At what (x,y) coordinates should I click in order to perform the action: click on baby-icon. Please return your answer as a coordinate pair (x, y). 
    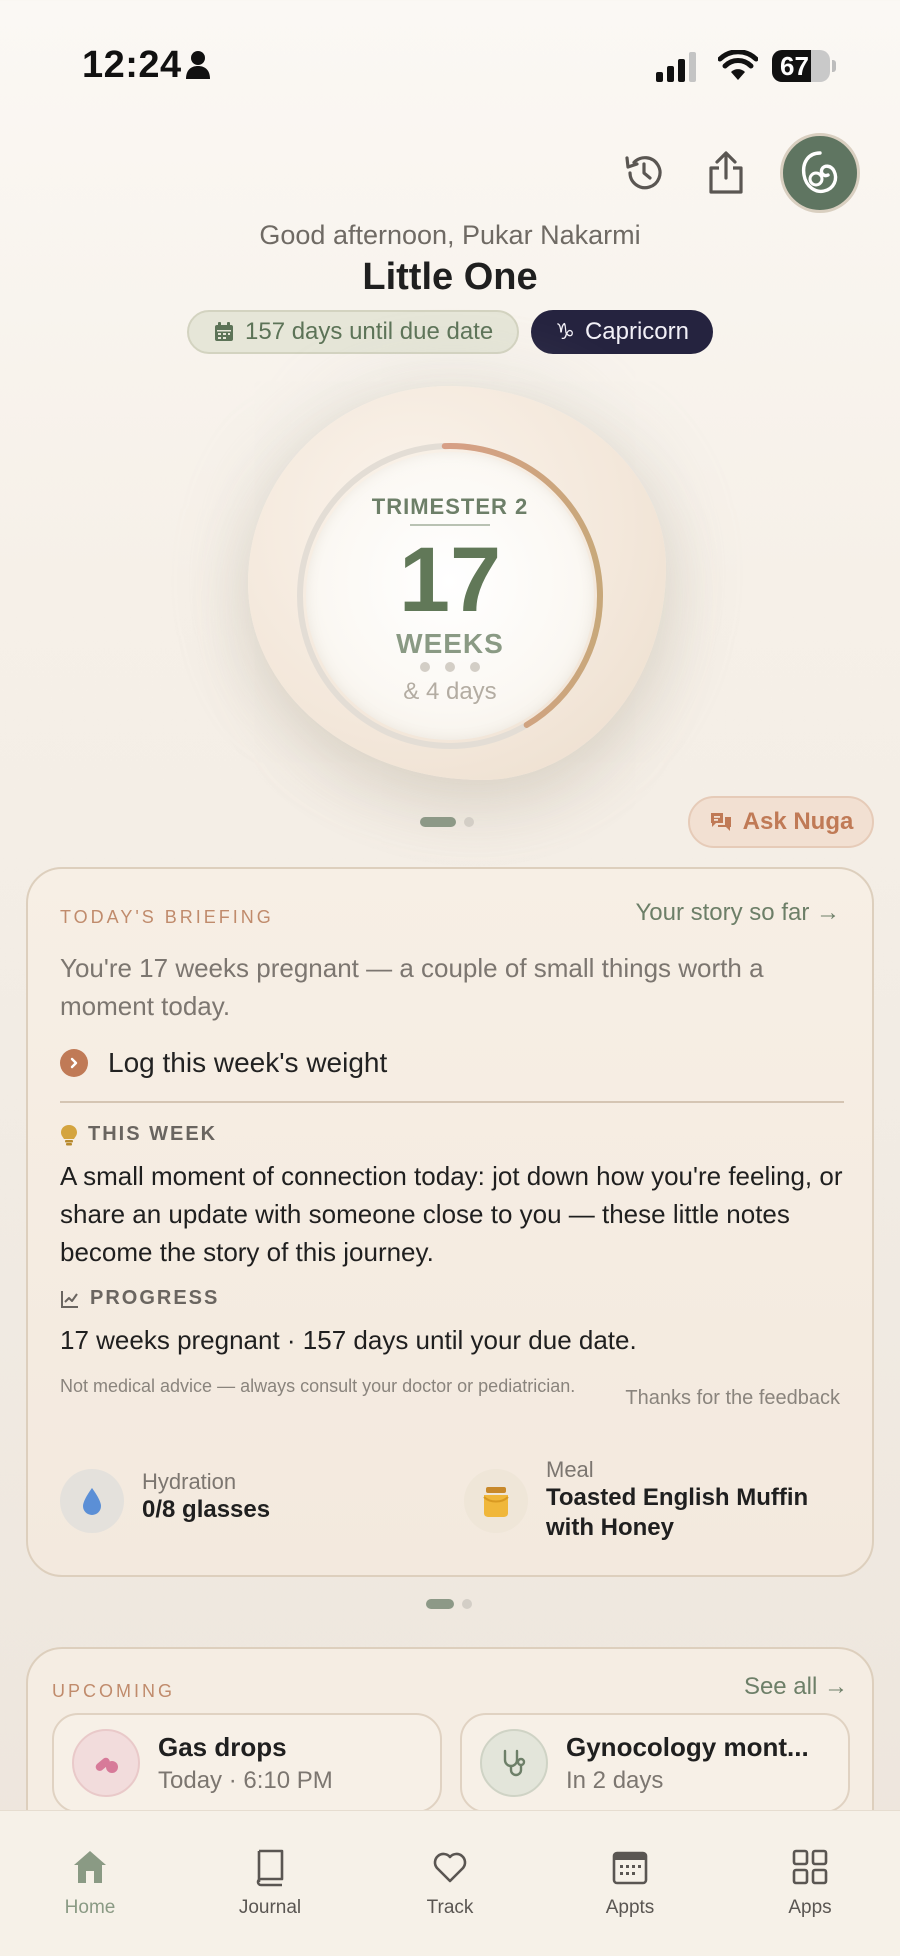
    Looking at the image, I should click on (819, 172).